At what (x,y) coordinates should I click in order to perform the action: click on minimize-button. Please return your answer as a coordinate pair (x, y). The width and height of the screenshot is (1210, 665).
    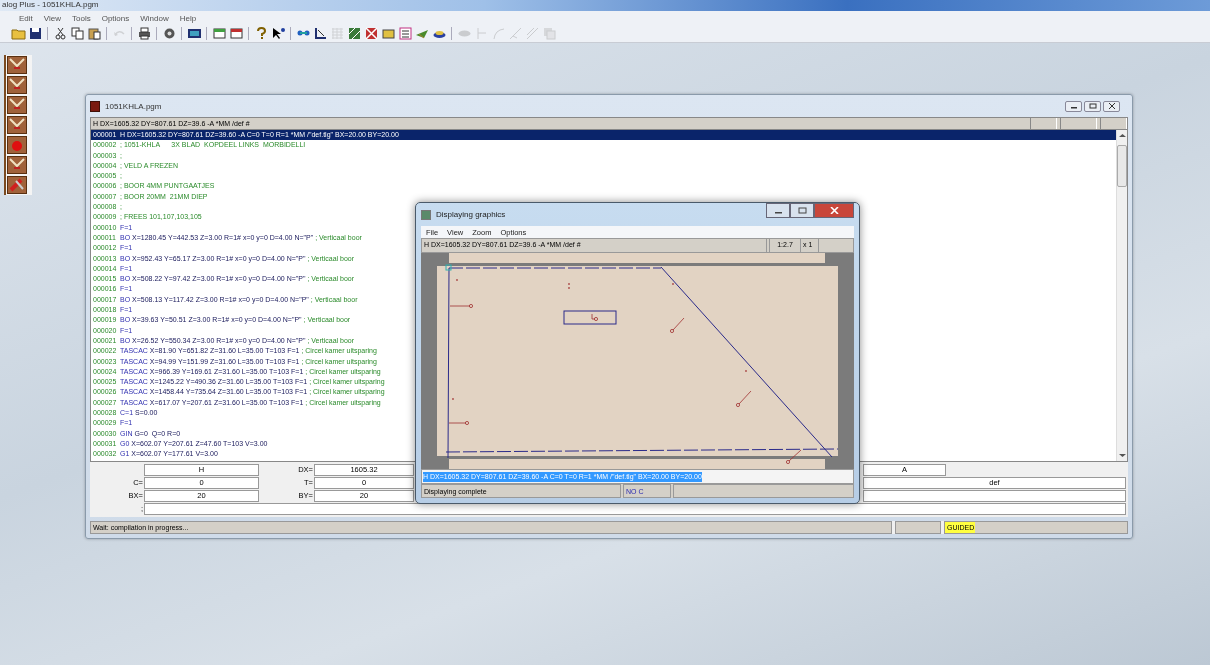
    Looking at the image, I should click on (1073, 106).